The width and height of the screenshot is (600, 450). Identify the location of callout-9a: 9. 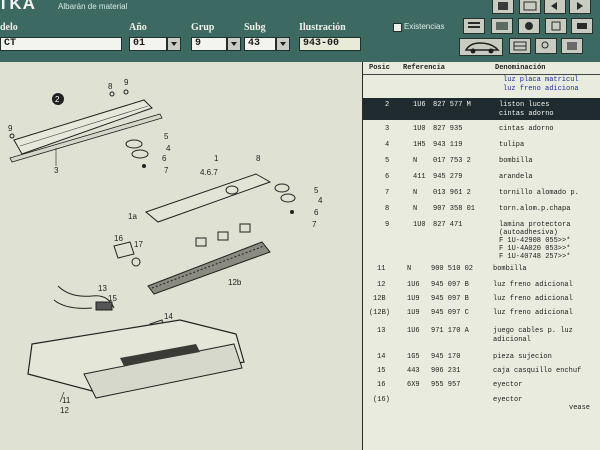
(126, 82).